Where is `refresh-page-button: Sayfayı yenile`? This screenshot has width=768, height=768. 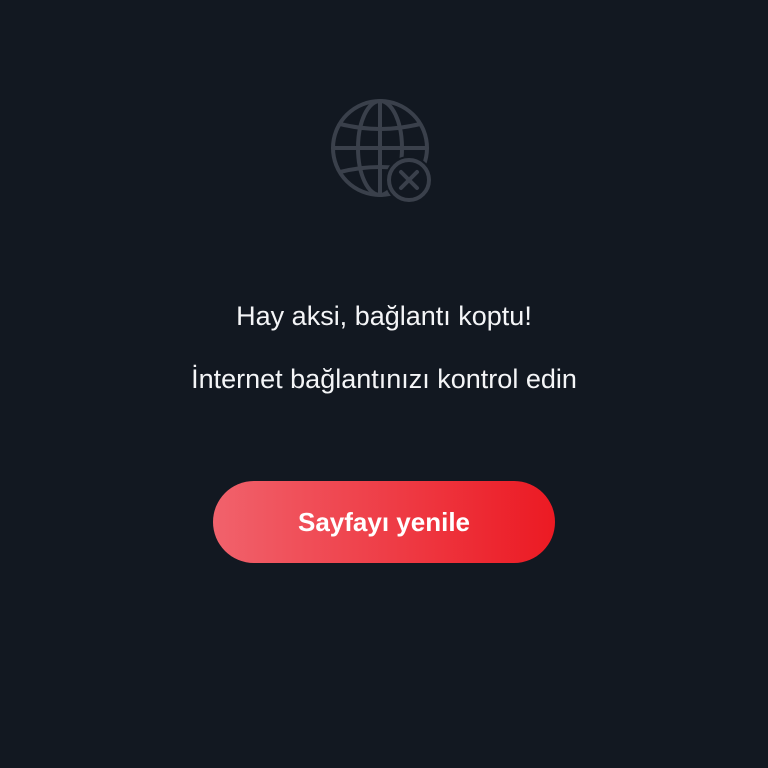 refresh-page-button: Sayfayı yenile is located at coordinates (384, 522).